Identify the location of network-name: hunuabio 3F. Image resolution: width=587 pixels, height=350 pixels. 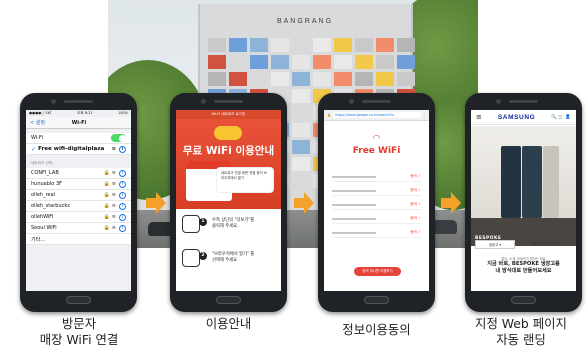
(47, 184).